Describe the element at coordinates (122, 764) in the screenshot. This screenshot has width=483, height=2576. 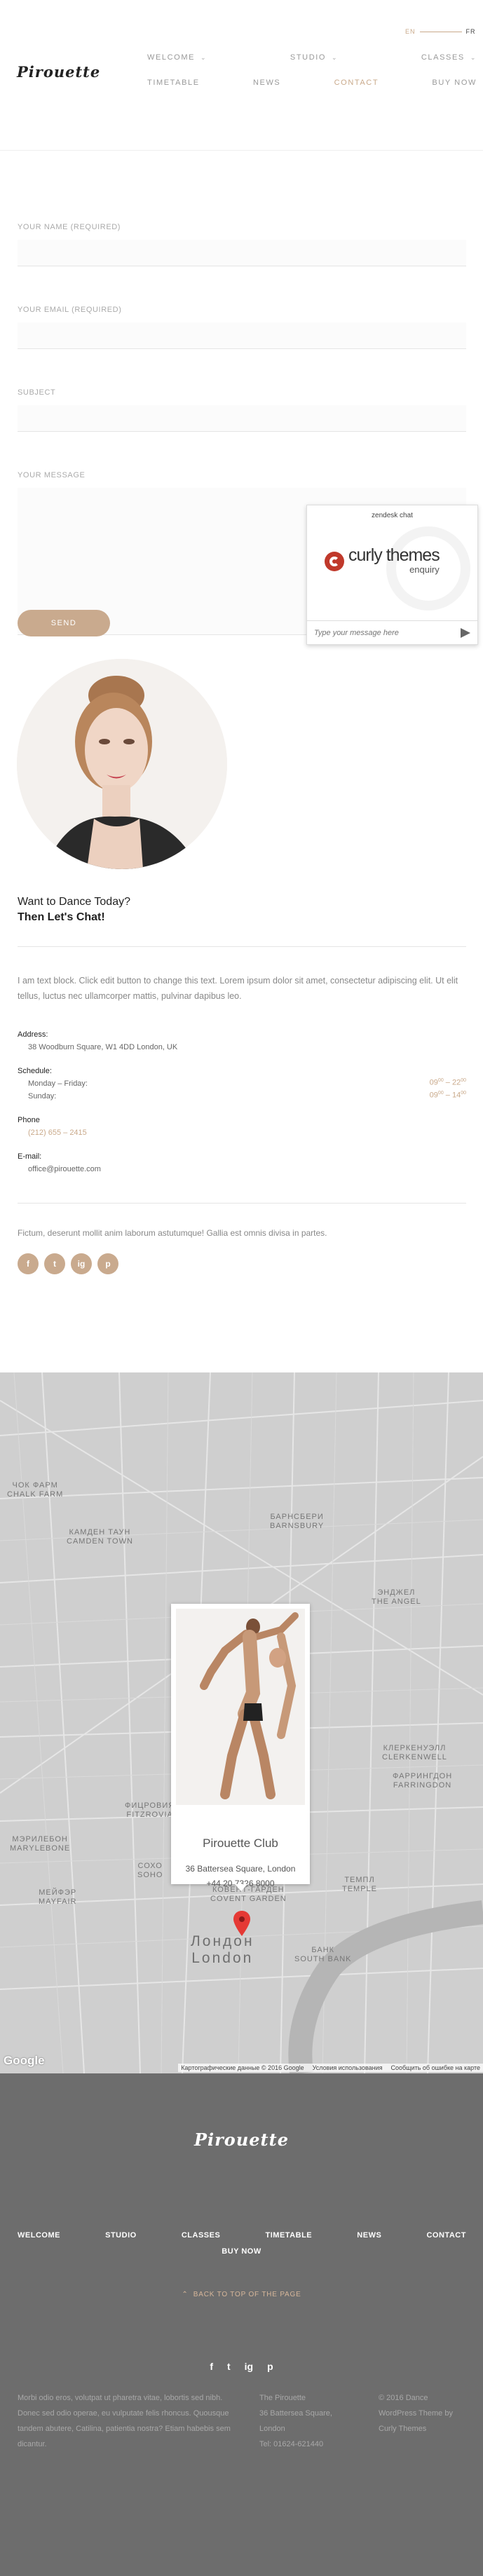
I see `portrait-illustration` at that location.